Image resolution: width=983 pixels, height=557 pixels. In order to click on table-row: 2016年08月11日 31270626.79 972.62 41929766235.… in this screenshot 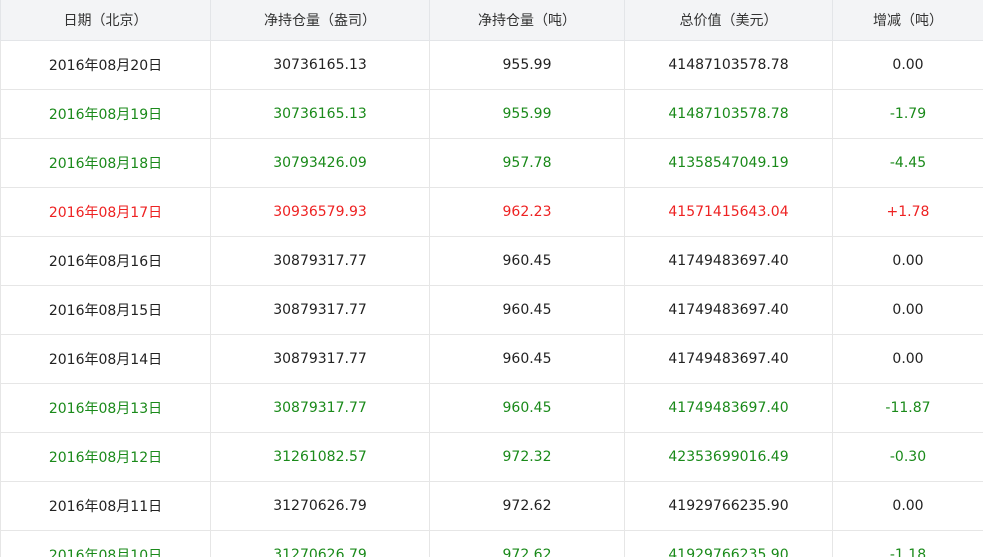, I will do `click(491, 506)`.